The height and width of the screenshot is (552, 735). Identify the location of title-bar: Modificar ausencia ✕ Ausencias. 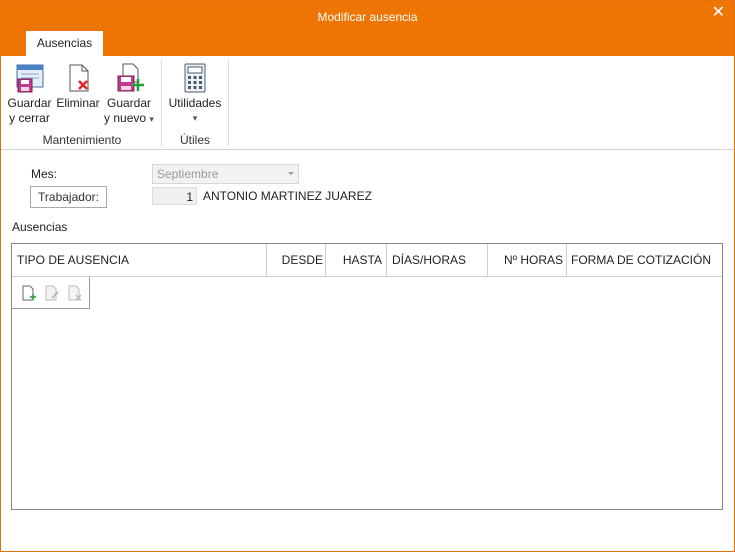
(367, 28).